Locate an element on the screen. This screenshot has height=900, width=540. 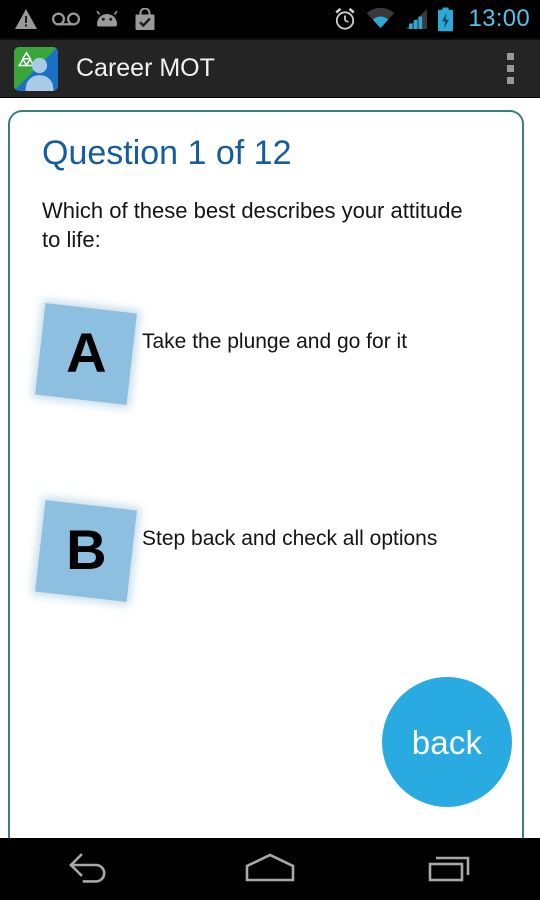
app-icon-artwork is located at coordinates (35, 70).